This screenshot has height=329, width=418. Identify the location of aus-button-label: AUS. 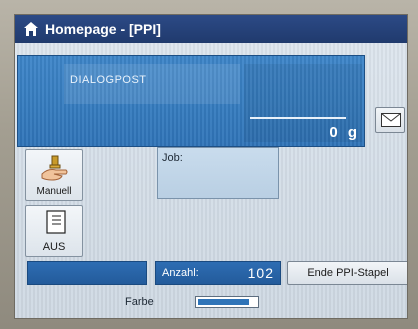
(54, 247).